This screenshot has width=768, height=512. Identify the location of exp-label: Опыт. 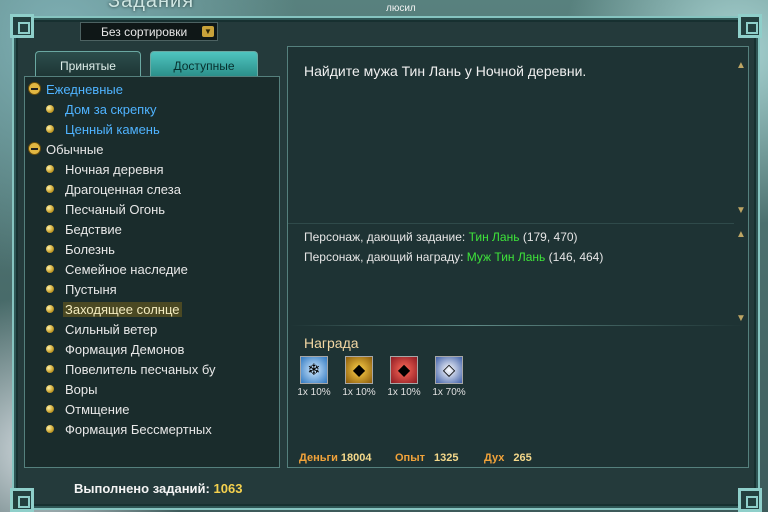
(410, 458).